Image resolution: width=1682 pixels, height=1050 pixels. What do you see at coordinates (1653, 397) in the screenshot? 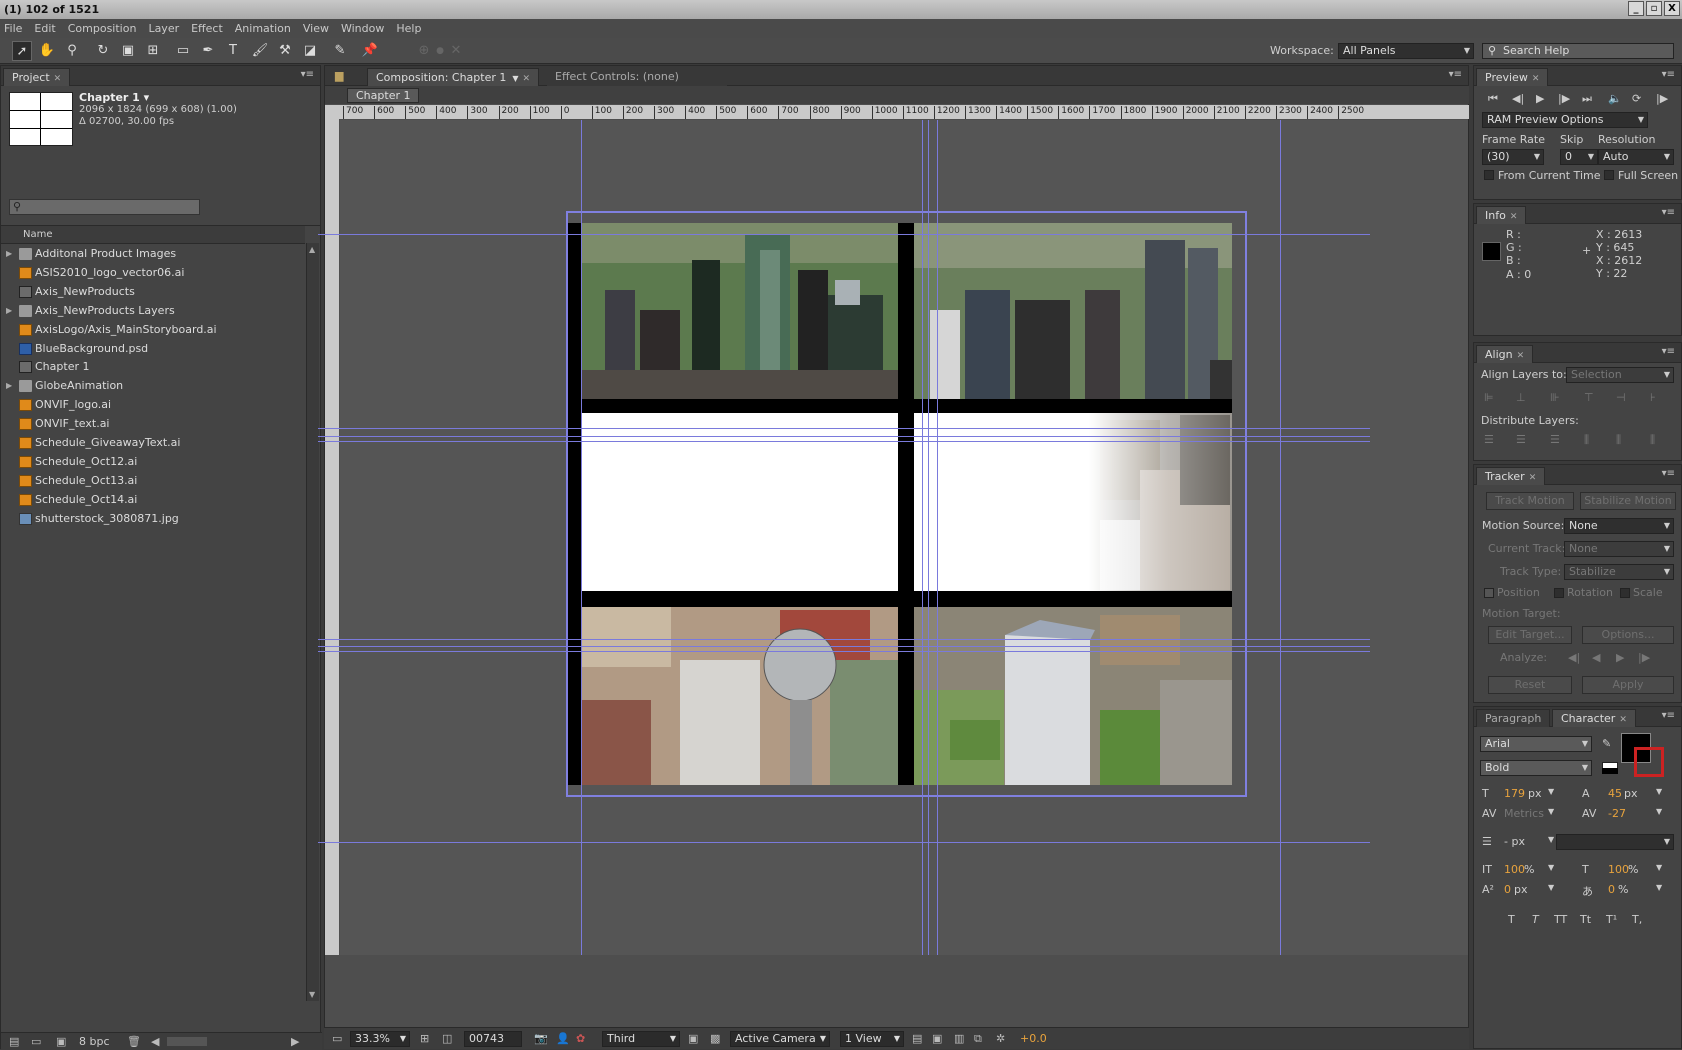
I see `align-bottom-icon: ⊦` at bounding box center [1653, 397].